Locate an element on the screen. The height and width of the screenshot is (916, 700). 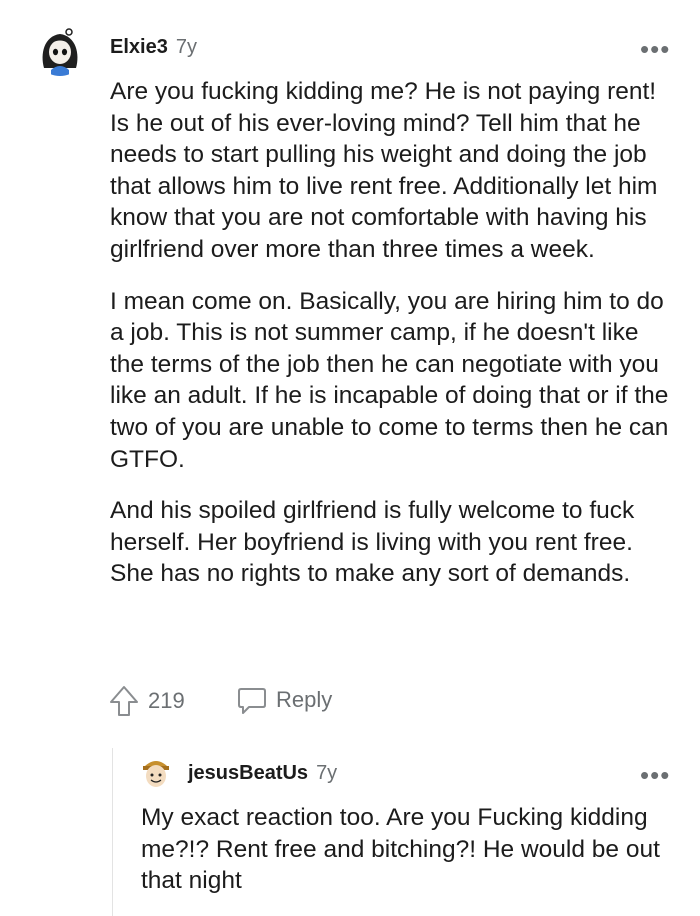
reply-avatar is located at coordinates (156, 772).